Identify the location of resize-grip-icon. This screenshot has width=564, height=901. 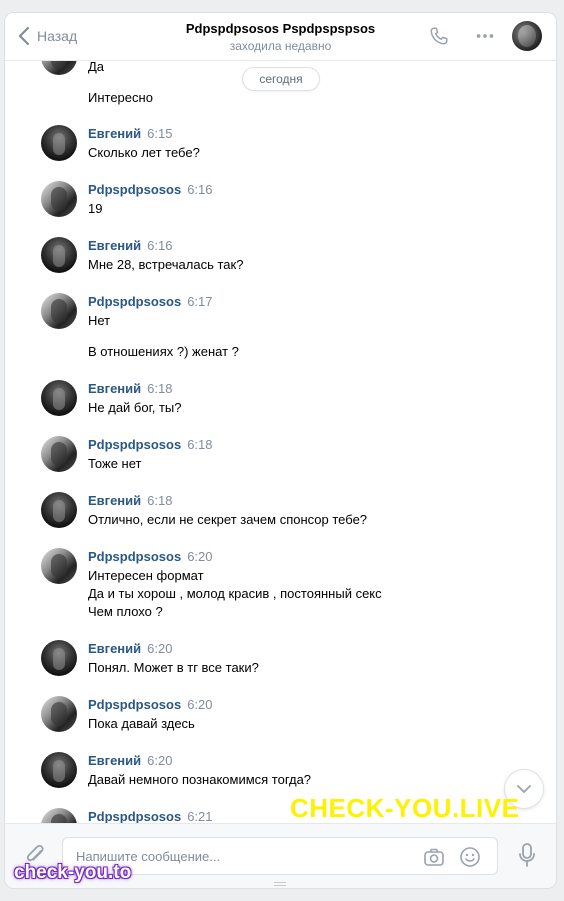
(280, 884).